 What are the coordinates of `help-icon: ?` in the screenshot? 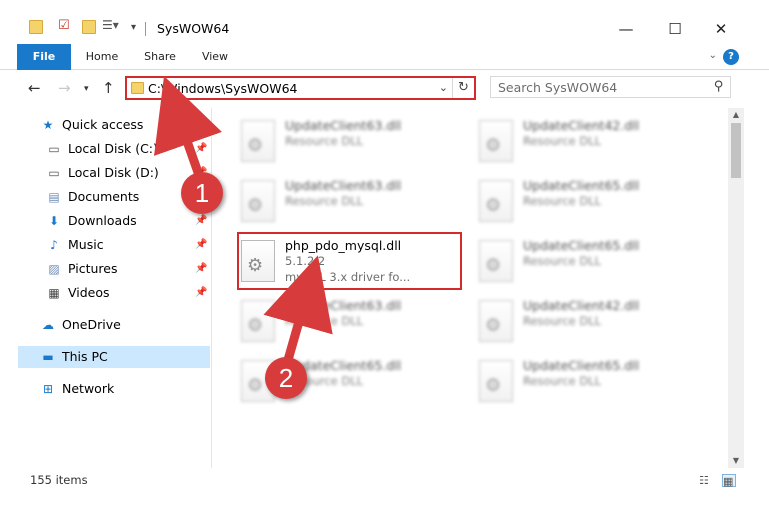 It's located at (731, 57).